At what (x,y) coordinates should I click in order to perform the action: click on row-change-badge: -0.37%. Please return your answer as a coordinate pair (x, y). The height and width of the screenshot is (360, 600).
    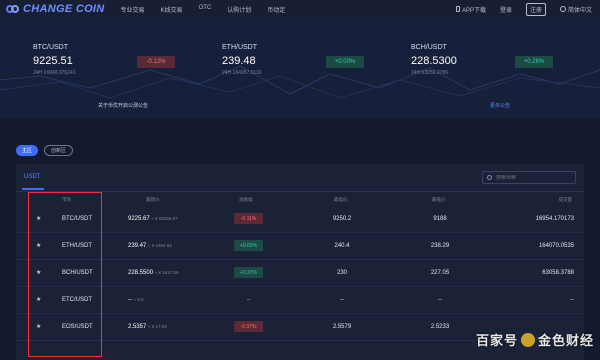
    Looking at the image, I should click on (248, 326).